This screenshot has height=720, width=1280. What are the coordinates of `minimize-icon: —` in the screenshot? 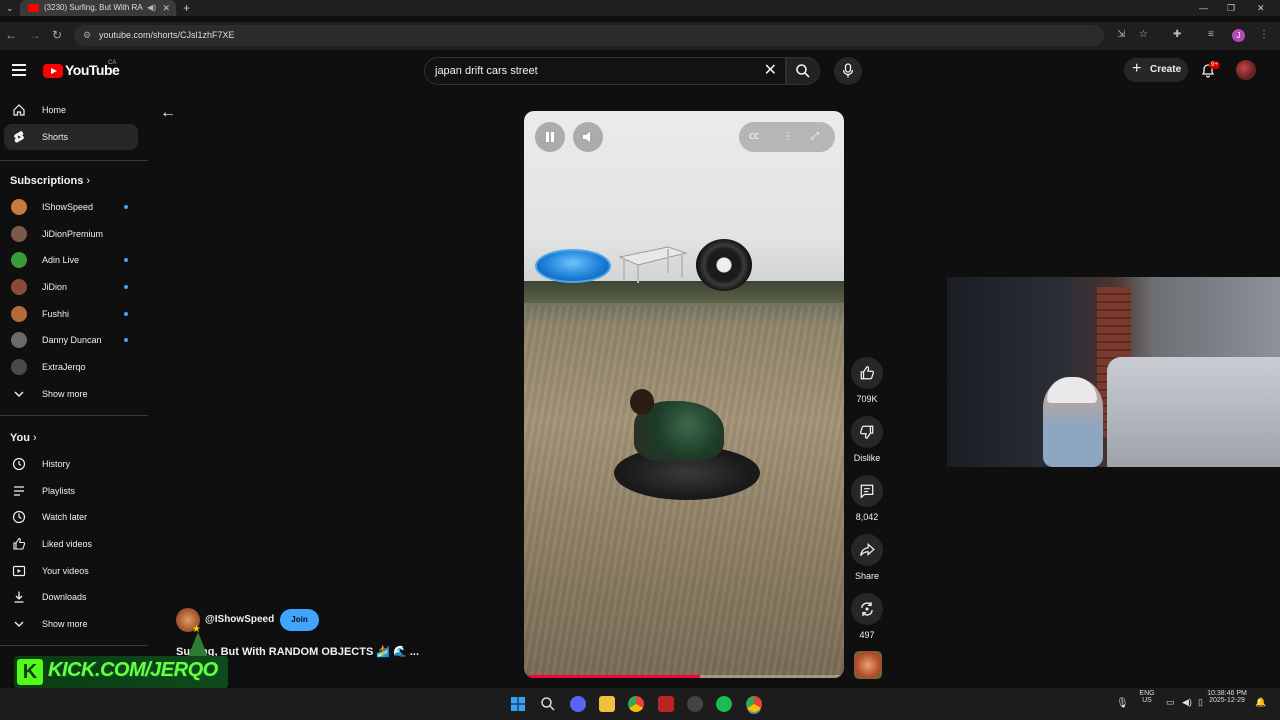 It's located at (1203, 8).